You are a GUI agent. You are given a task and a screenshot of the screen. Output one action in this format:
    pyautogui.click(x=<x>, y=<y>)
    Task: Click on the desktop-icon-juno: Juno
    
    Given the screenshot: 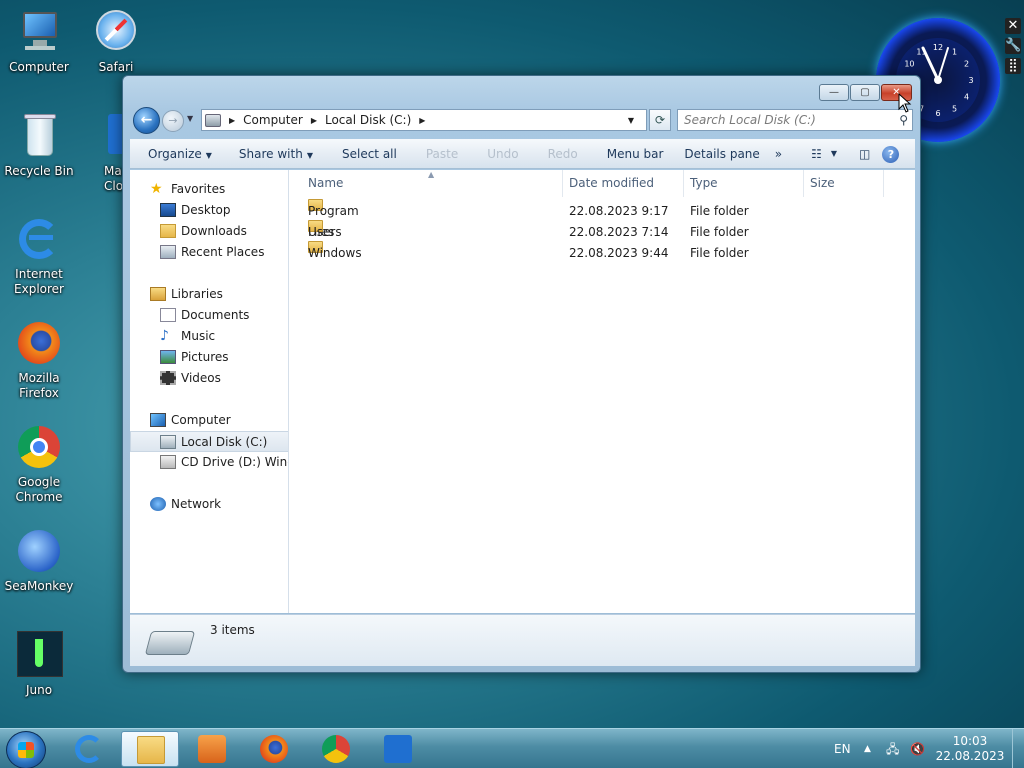 What is the action you would take?
    pyautogui.click(x=39, y=664)
    